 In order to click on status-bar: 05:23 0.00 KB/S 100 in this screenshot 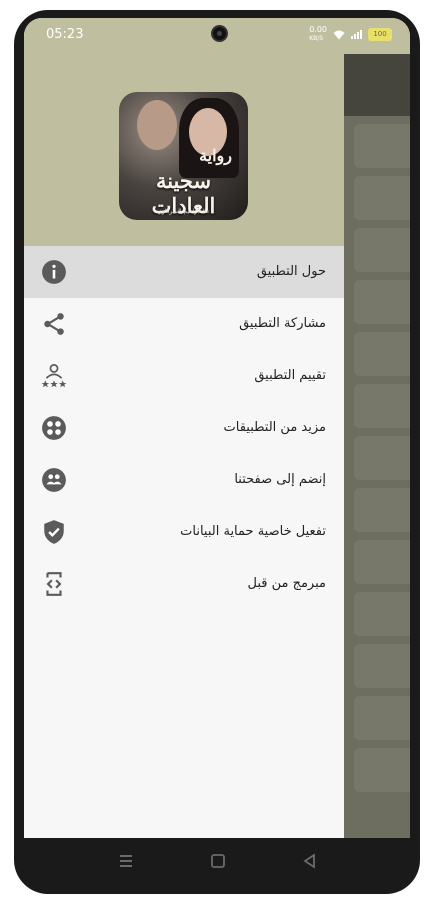, I will do `click(217, 36)`.